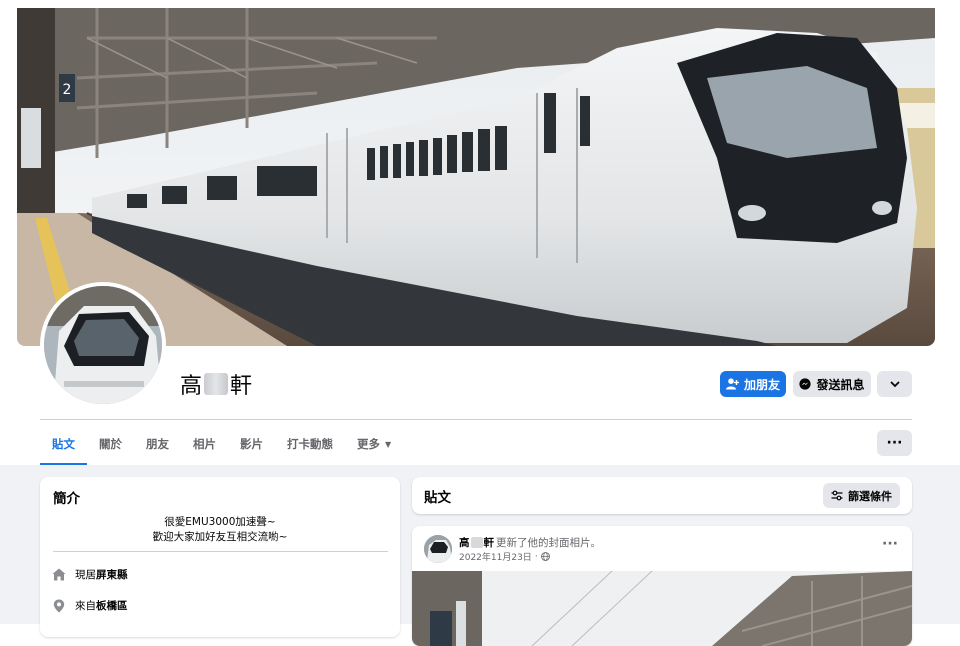  I want to click on filter-button: 篩選條件, so click(861, 495).